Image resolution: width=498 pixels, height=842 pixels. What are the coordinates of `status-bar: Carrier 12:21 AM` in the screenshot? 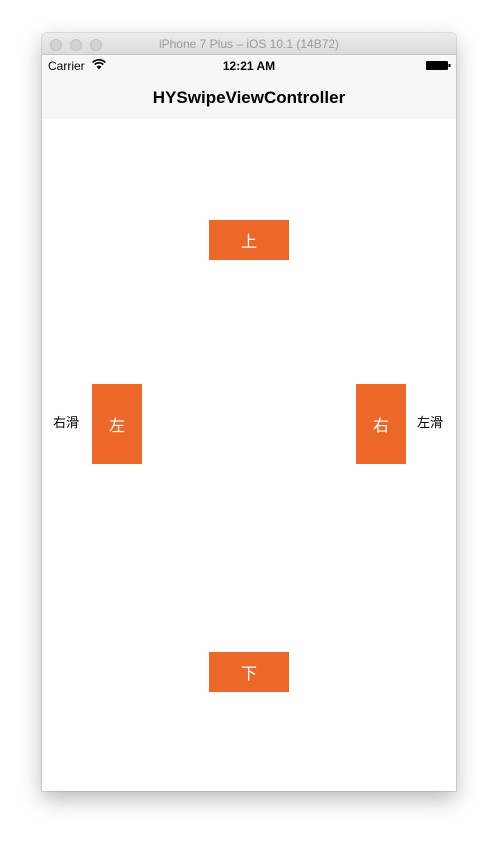 It's located at (249, 65).